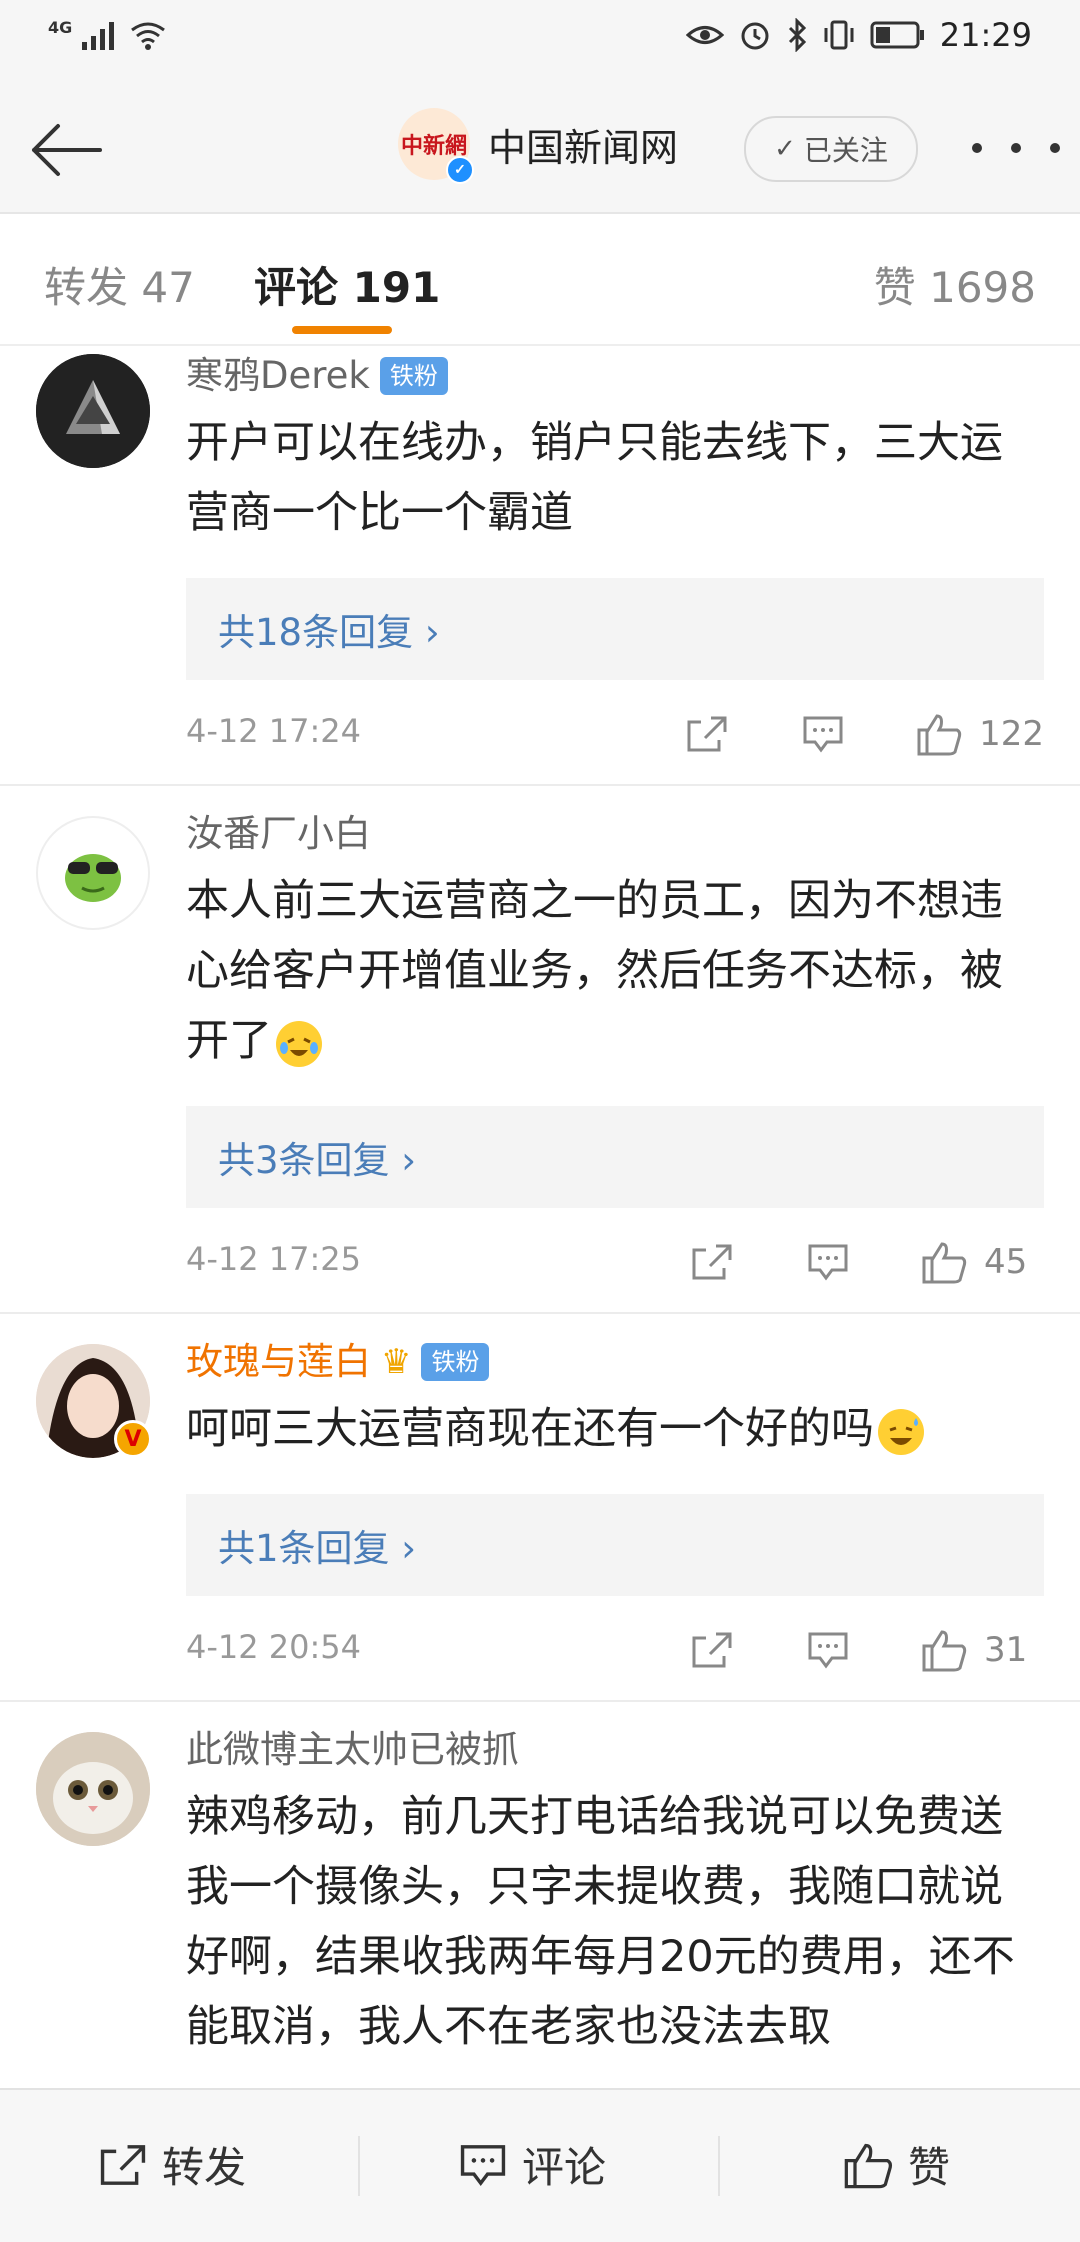 This screenshot has height=2242, width=1080. I want to click on signal-icon, so click(98, 36).